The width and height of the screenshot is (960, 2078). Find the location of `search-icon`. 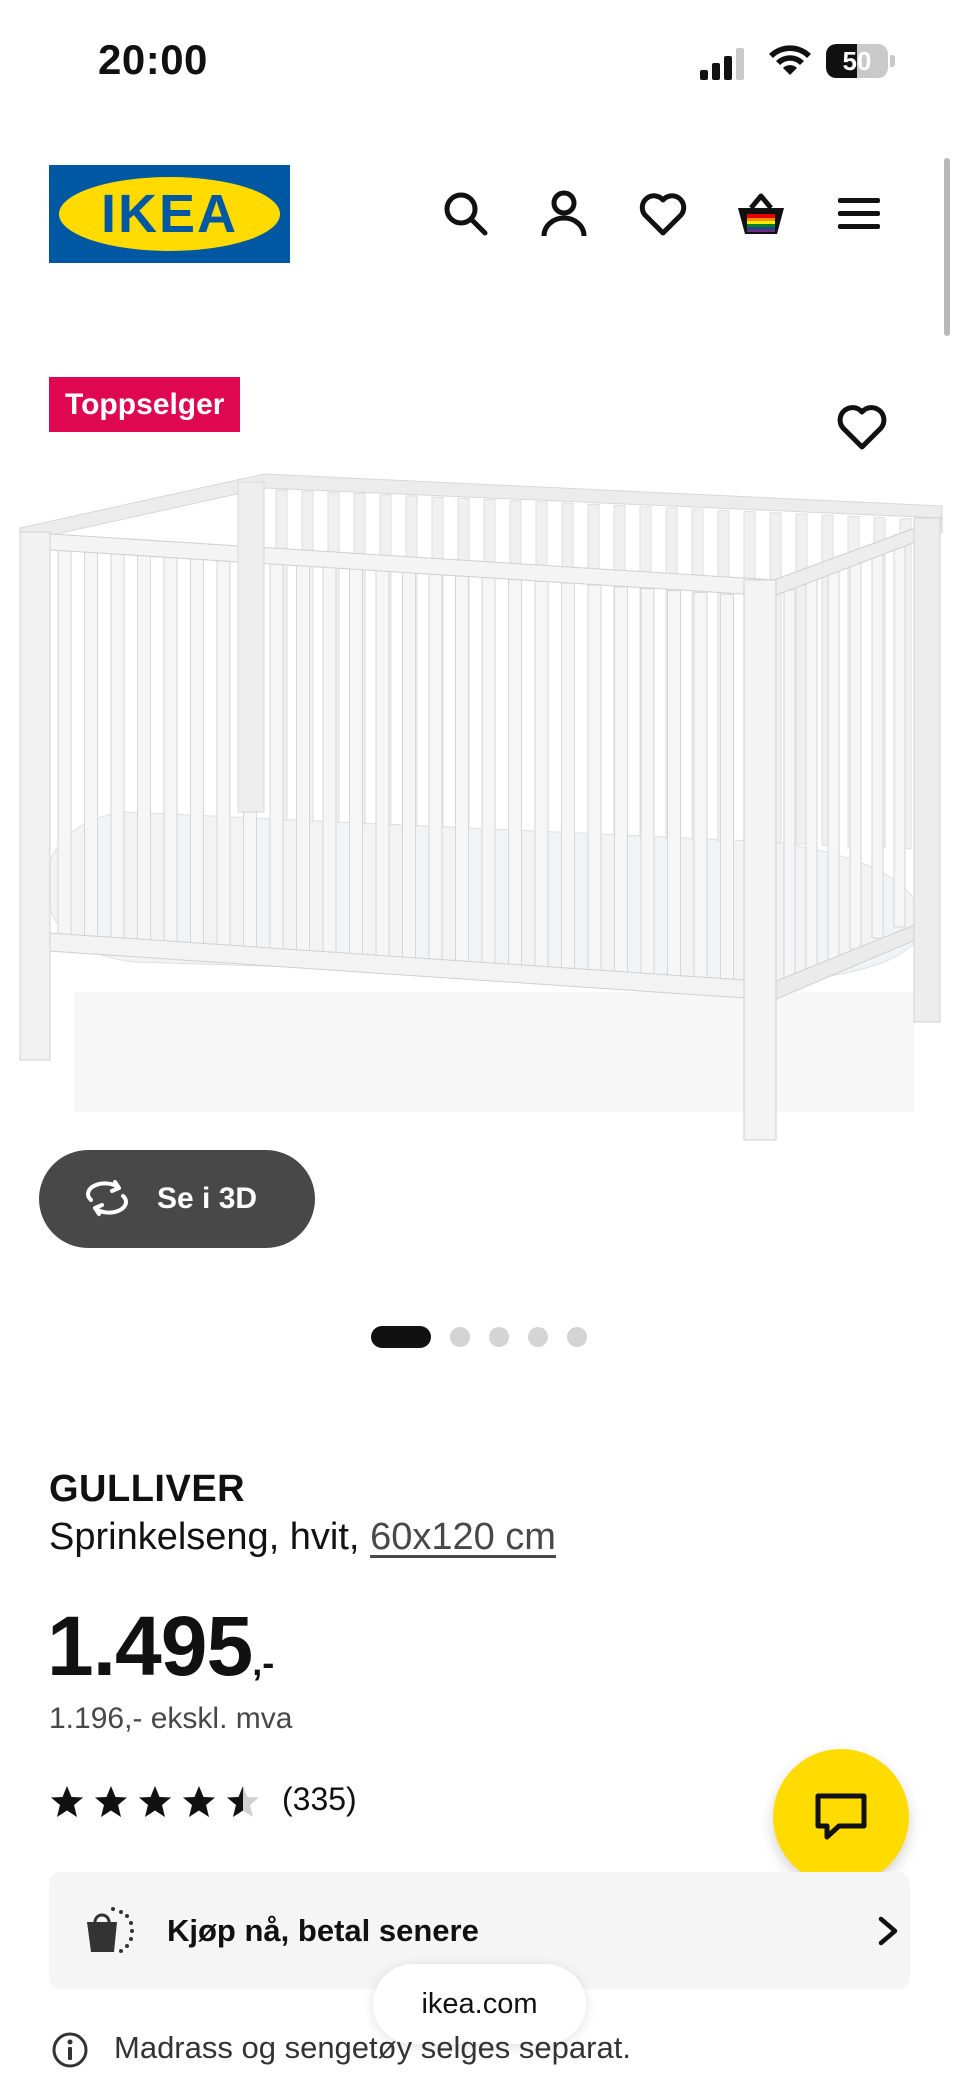

search-icon is located at coordinates (466, 214).